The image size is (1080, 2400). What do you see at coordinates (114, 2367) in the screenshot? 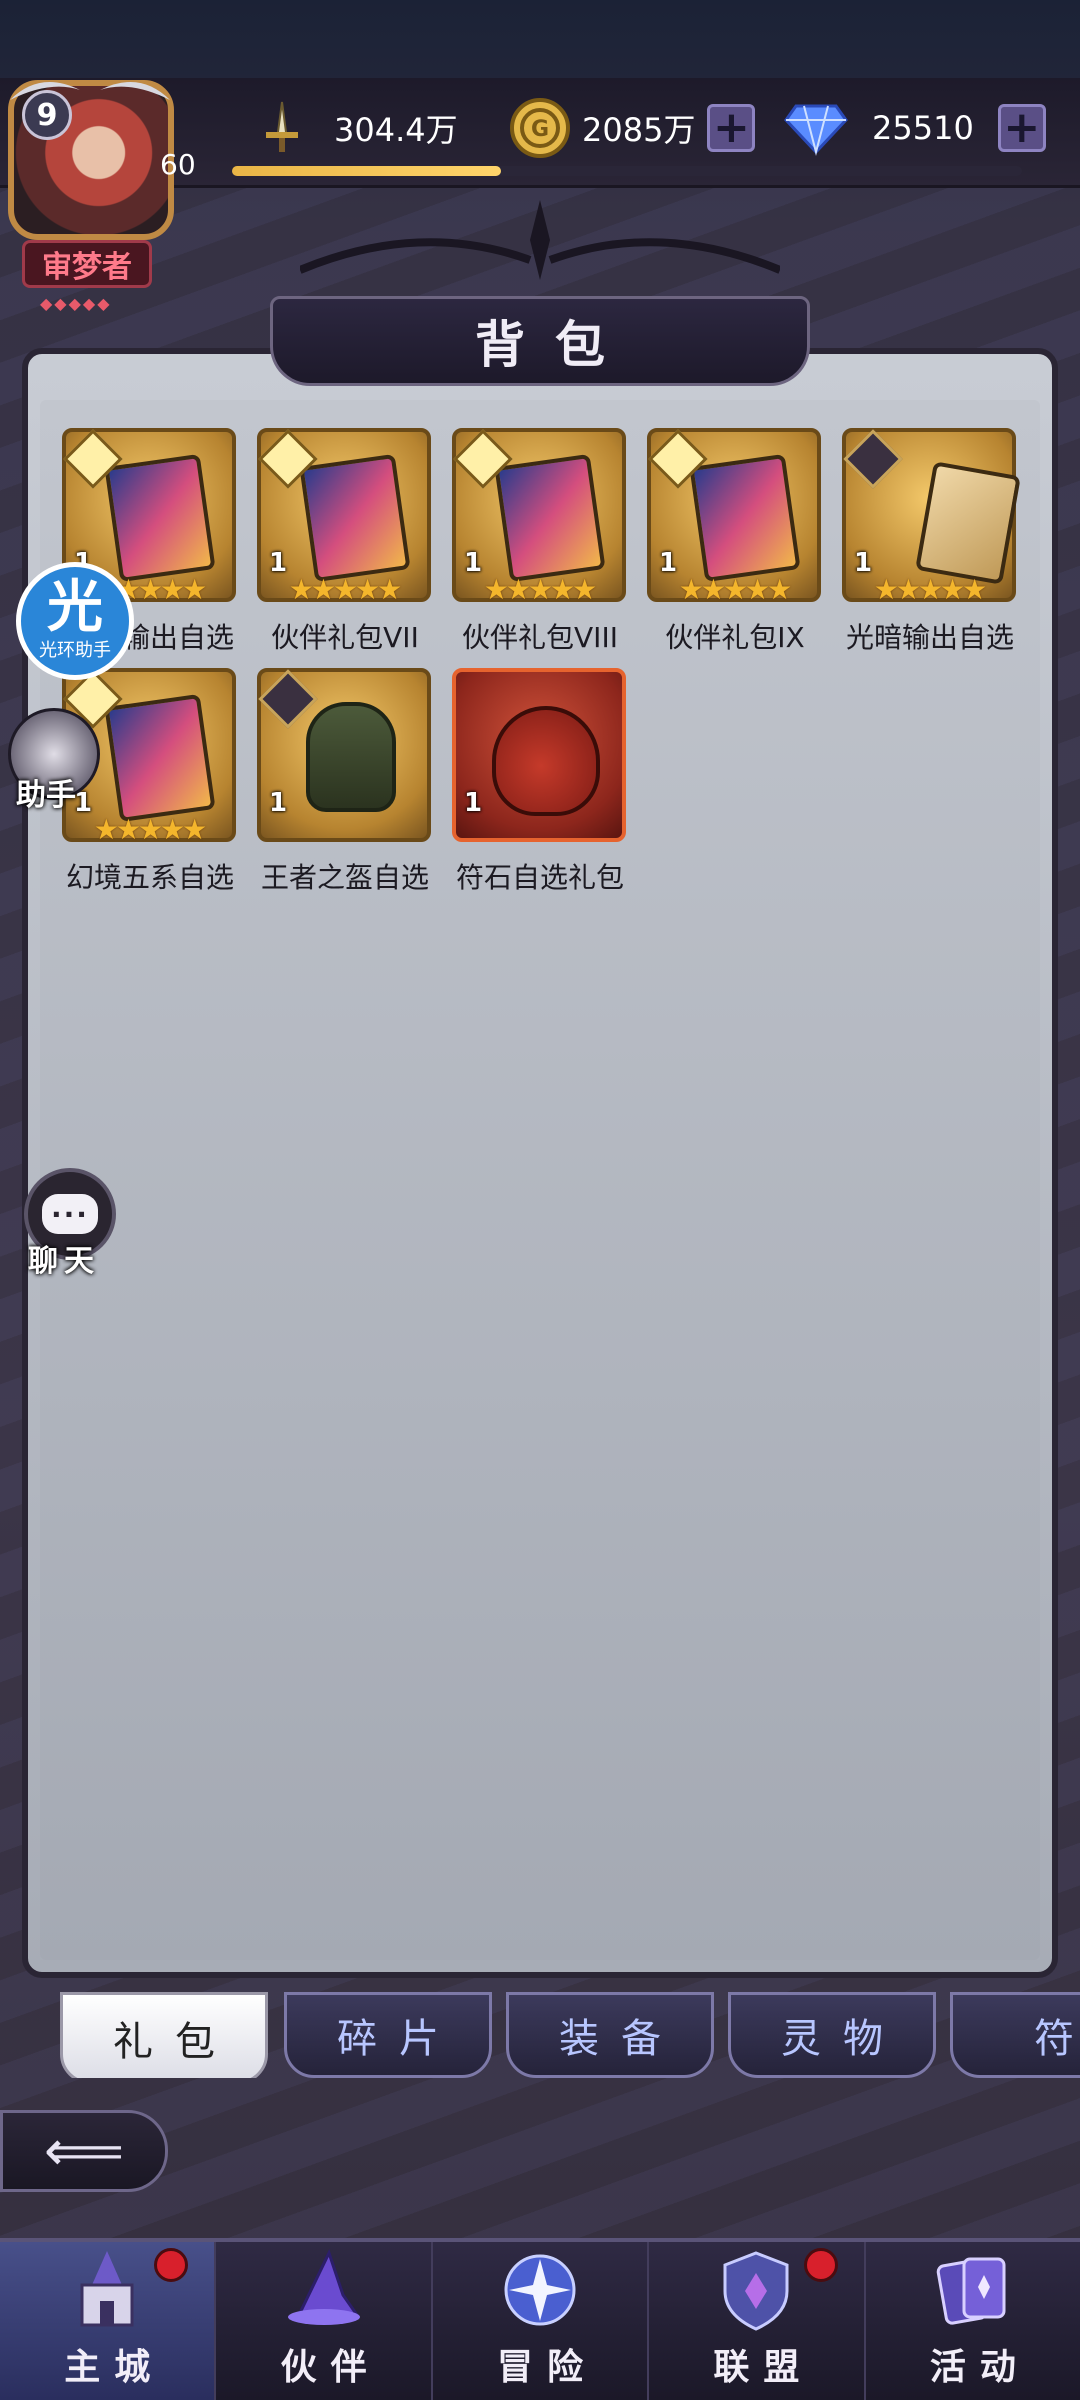
I see `nav-label: 主城` at bounding box center [114, 2367].